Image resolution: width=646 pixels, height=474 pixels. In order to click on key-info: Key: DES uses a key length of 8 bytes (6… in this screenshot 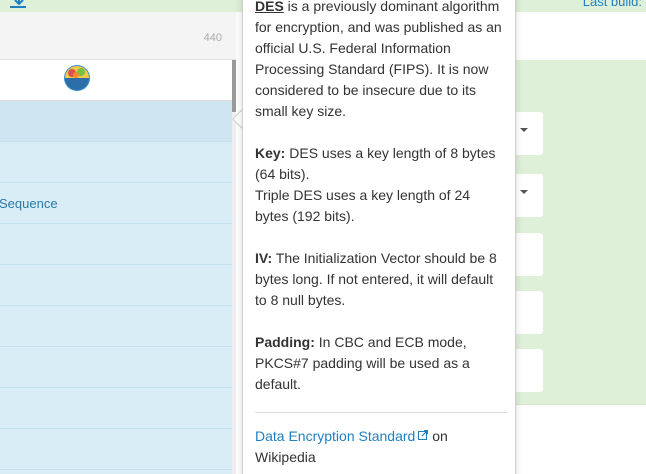, I will do `click(381, 185)`.